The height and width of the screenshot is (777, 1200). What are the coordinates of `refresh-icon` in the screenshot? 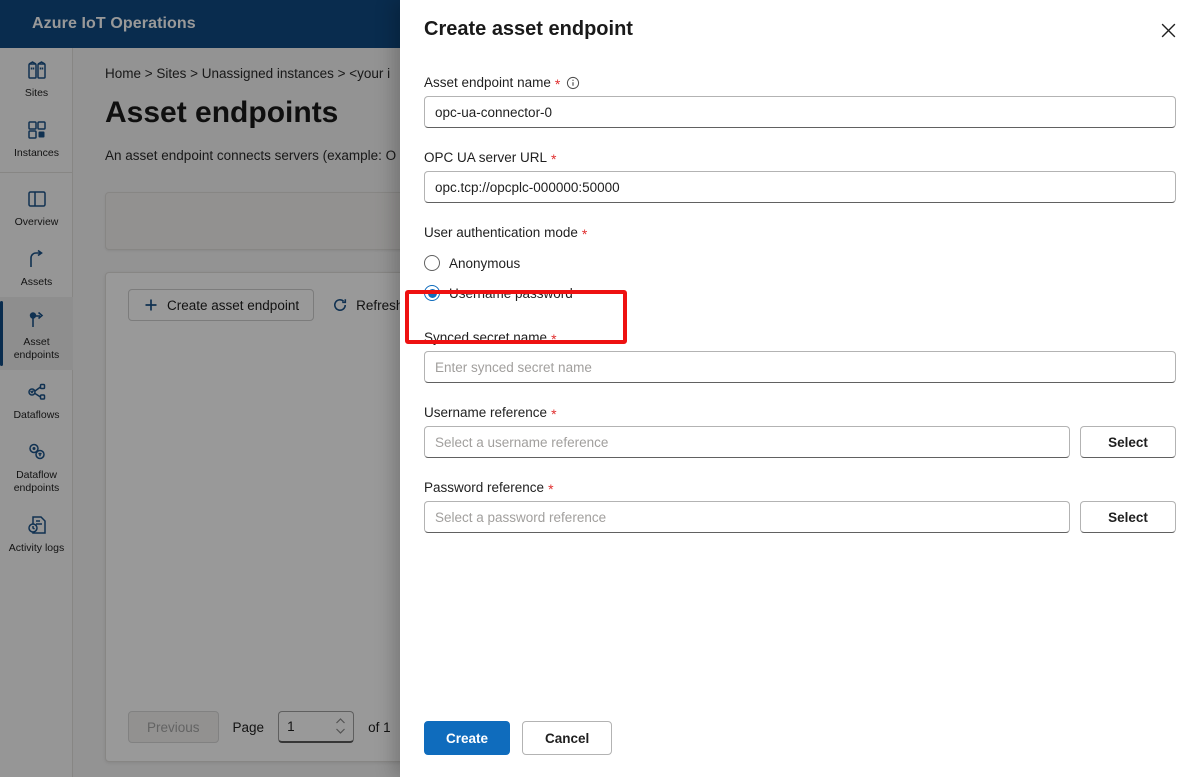 It's located at (340, 305).